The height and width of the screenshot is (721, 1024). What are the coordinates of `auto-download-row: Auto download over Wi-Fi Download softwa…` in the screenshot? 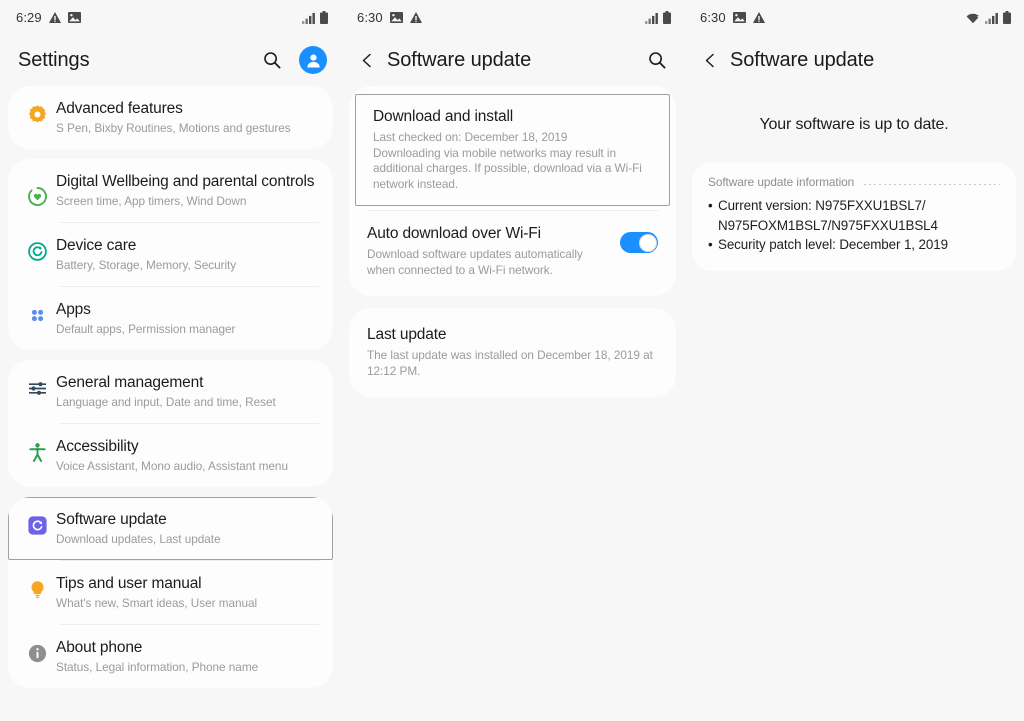 It's located at (512, 251).